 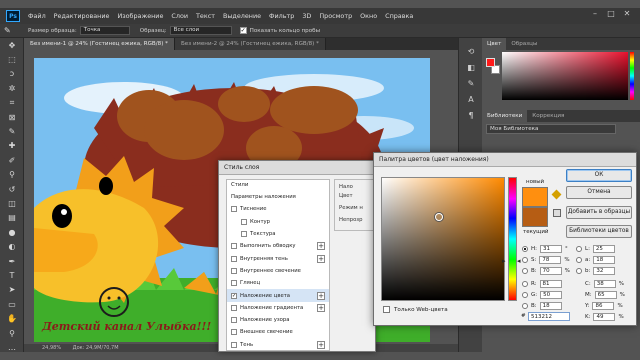 I want to click on menu-filter: Фильтр, so click(x=281, y=16).